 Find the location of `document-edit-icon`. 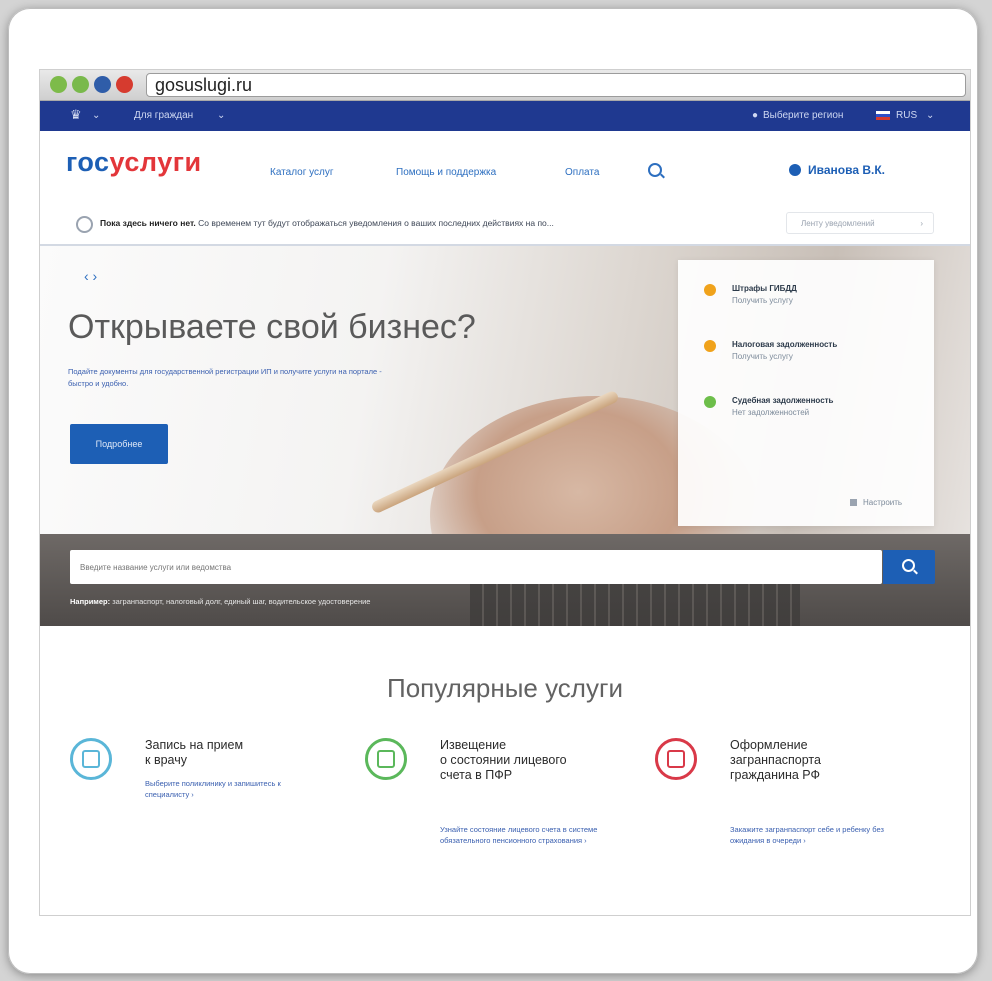

document-edit-icon is located at coordinates (386, 759).